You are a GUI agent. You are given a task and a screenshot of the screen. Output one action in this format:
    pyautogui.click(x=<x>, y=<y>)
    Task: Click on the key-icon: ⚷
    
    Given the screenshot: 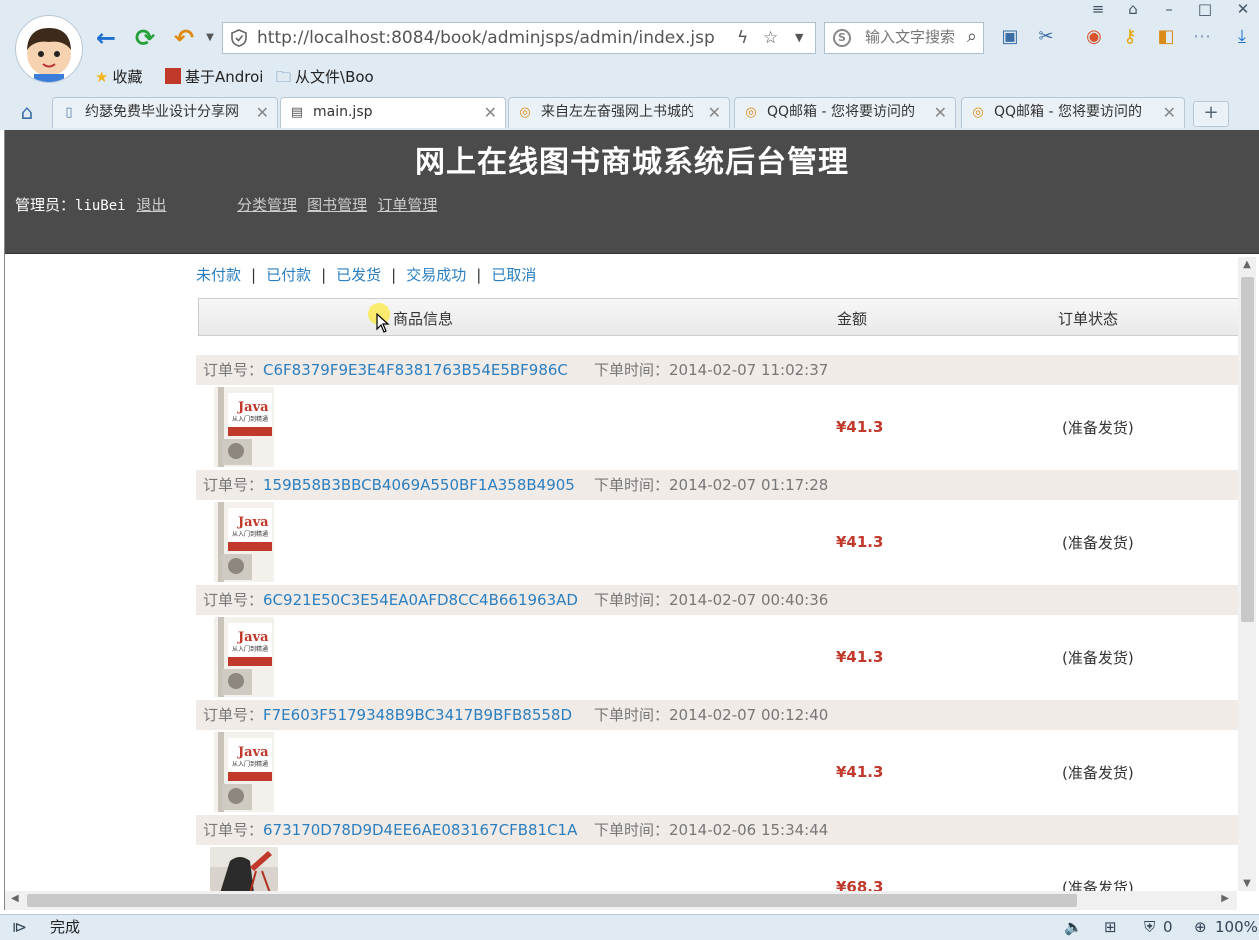 What is the action you would take?
    pyautogui.click(x=1130, y=37)
    